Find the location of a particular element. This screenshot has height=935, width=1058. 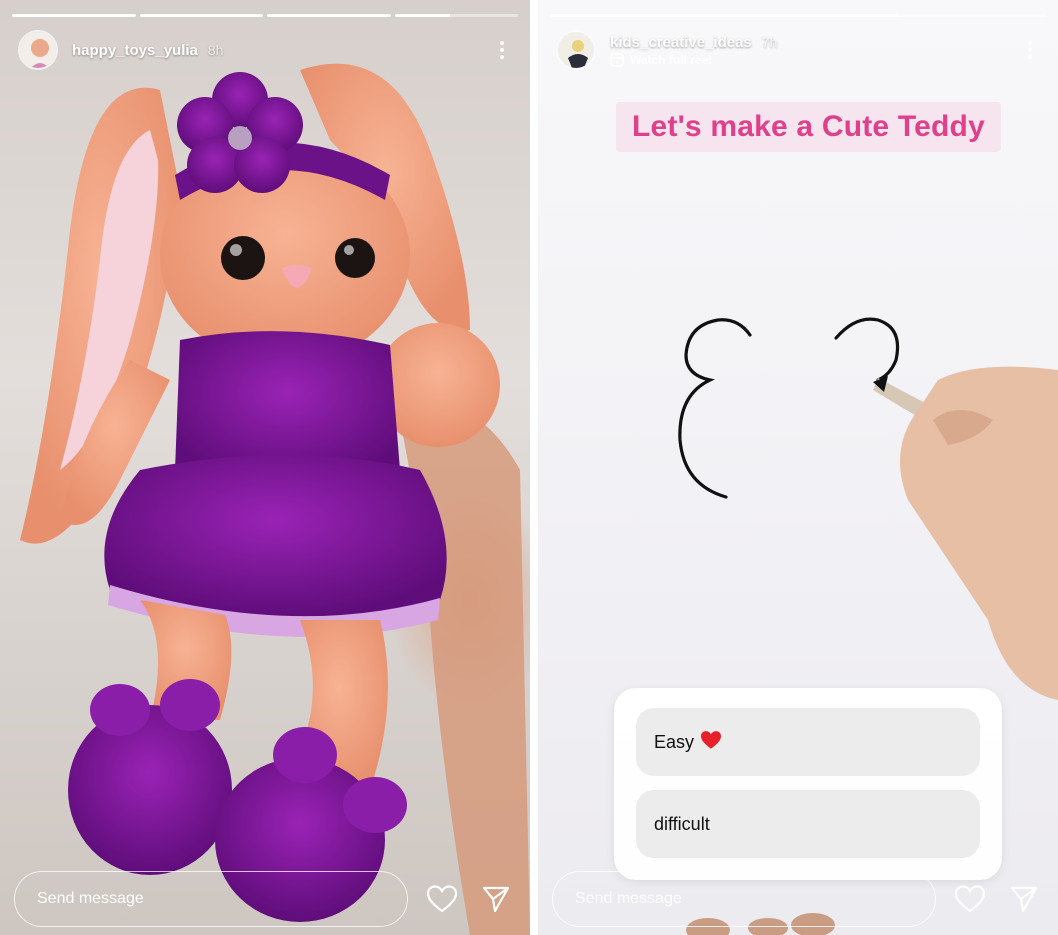

poll-sticker: Easy difficult is located at coordinates (808, 784).